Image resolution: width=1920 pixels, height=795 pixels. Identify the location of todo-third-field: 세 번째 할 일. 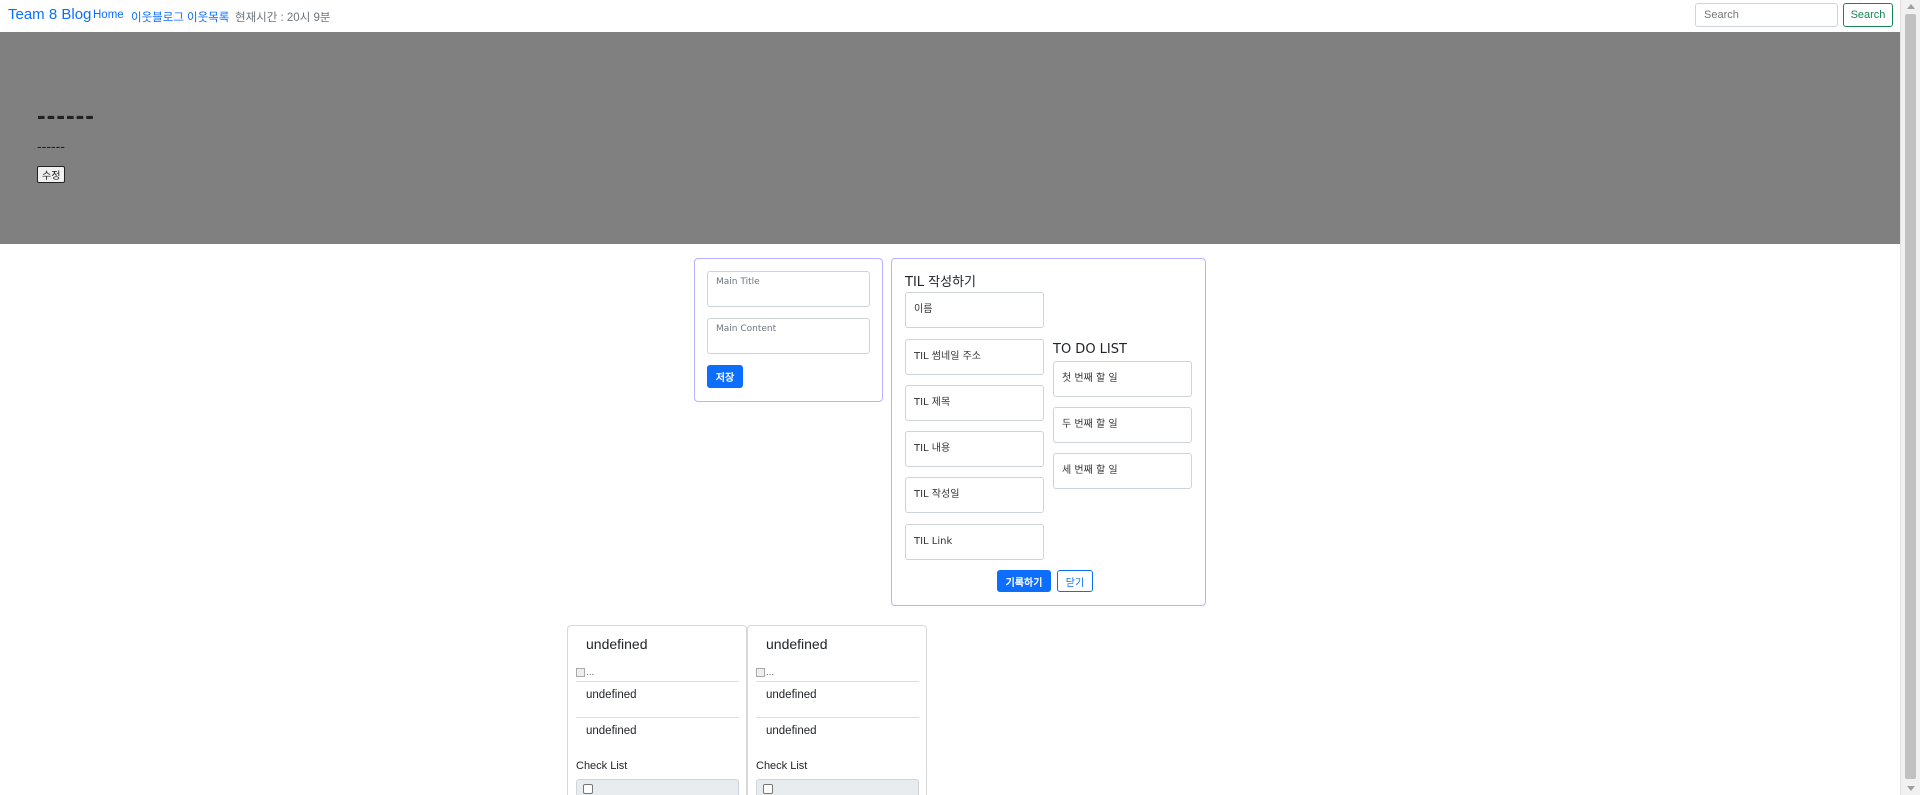
(1122, 471).